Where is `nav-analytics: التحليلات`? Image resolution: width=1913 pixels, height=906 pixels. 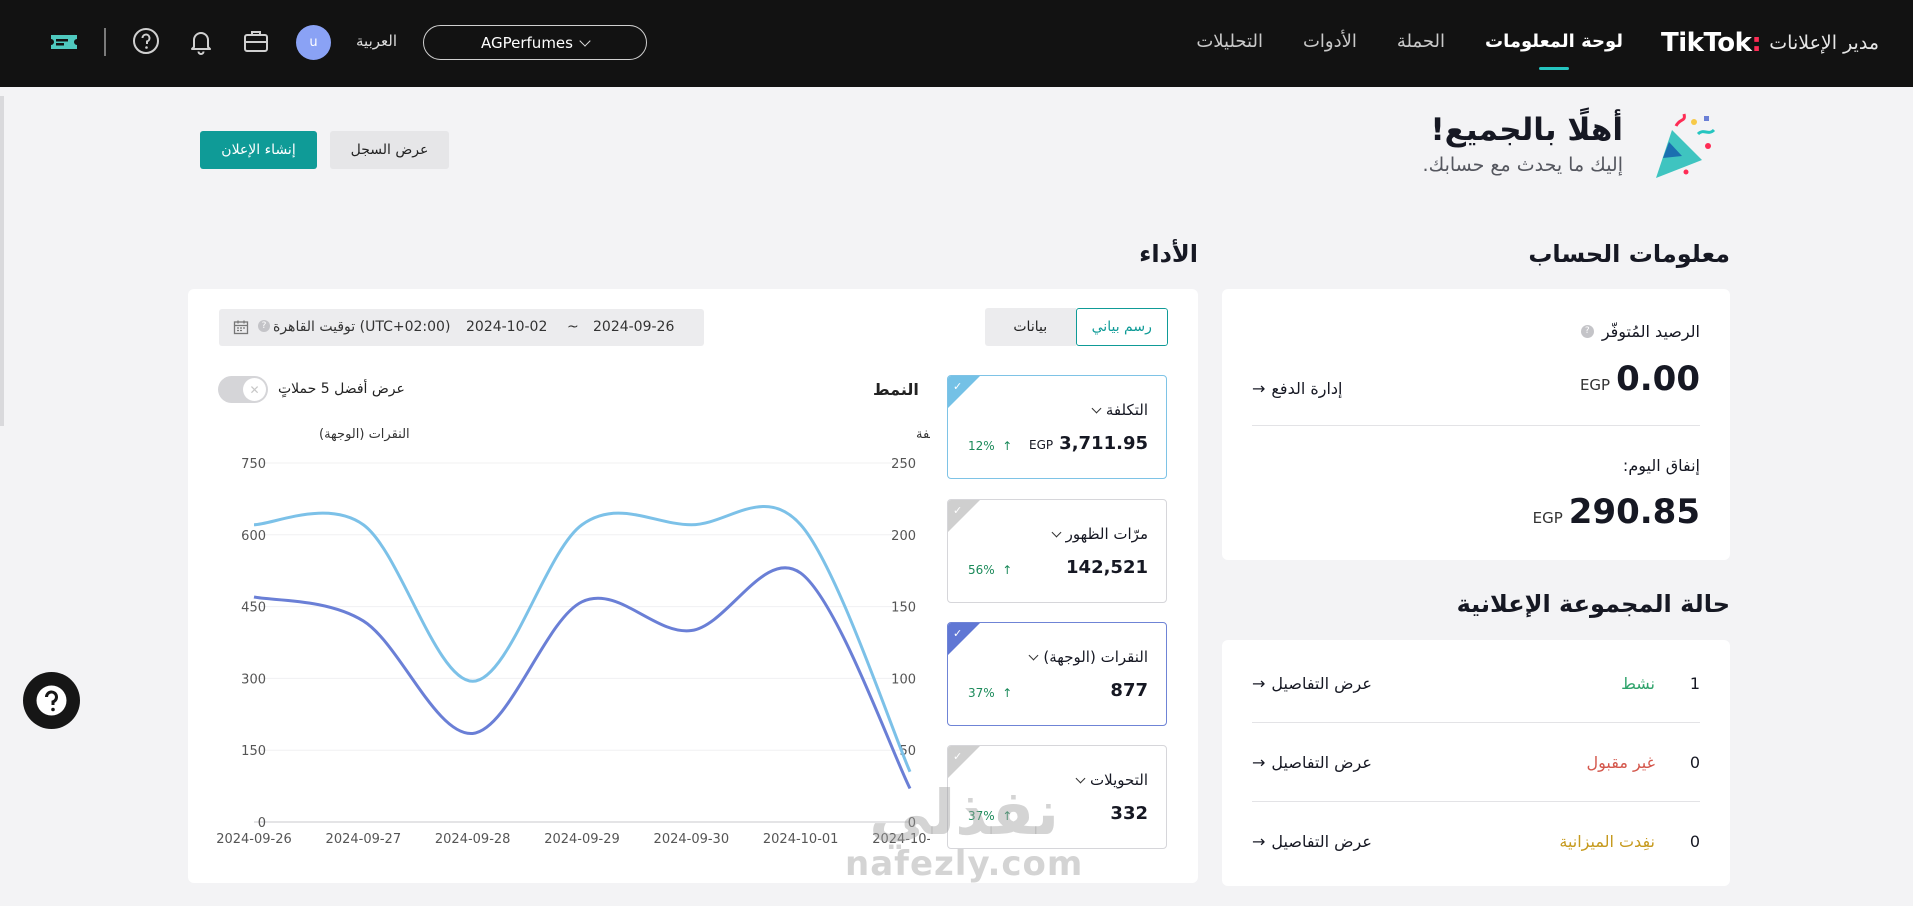
nav-analytics: التحليلات is located at coordinates (1229, 44).